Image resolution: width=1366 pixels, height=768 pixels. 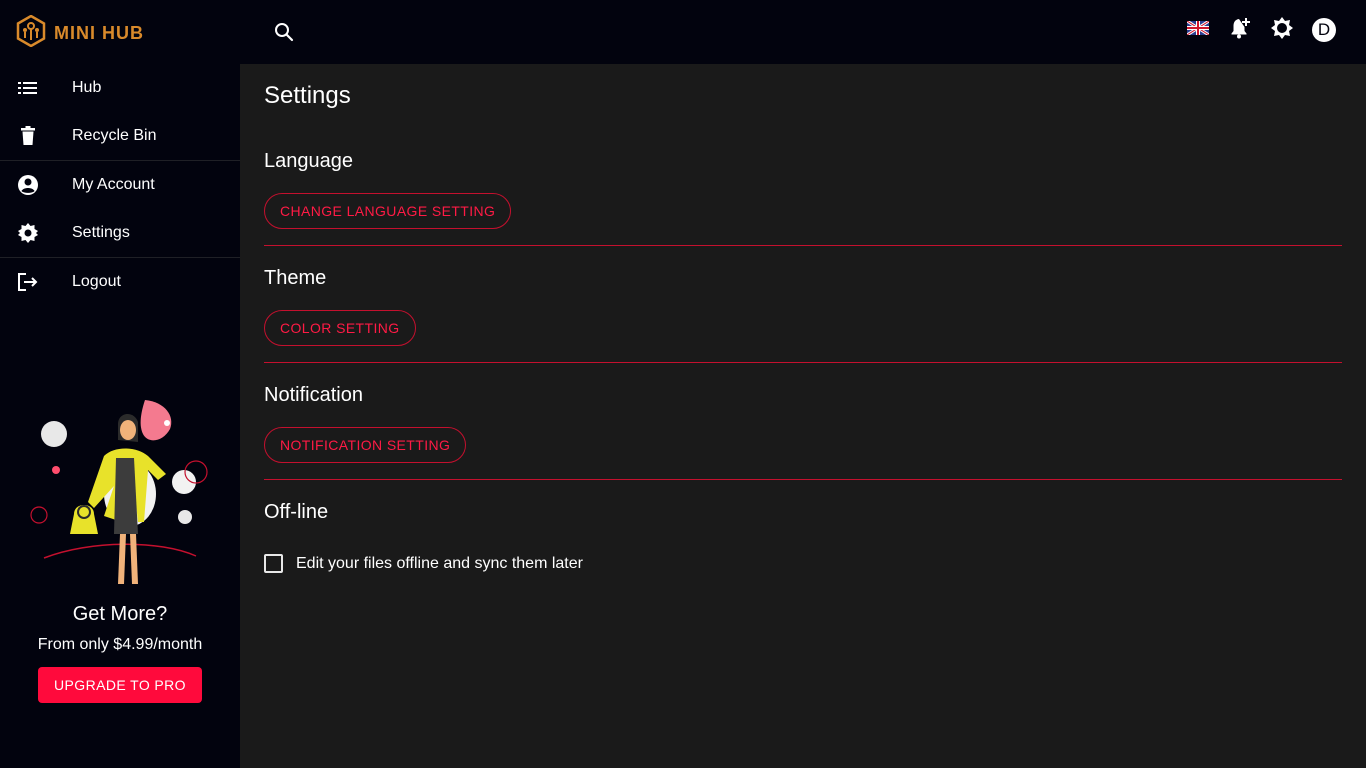 I want to click on notification-add-button, so click(x=1240, y=30).